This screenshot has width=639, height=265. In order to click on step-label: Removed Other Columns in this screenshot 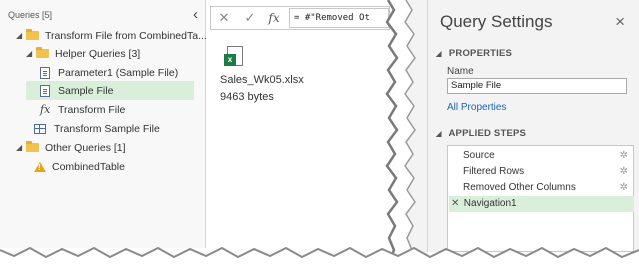, I will do `click(519, 187)`.